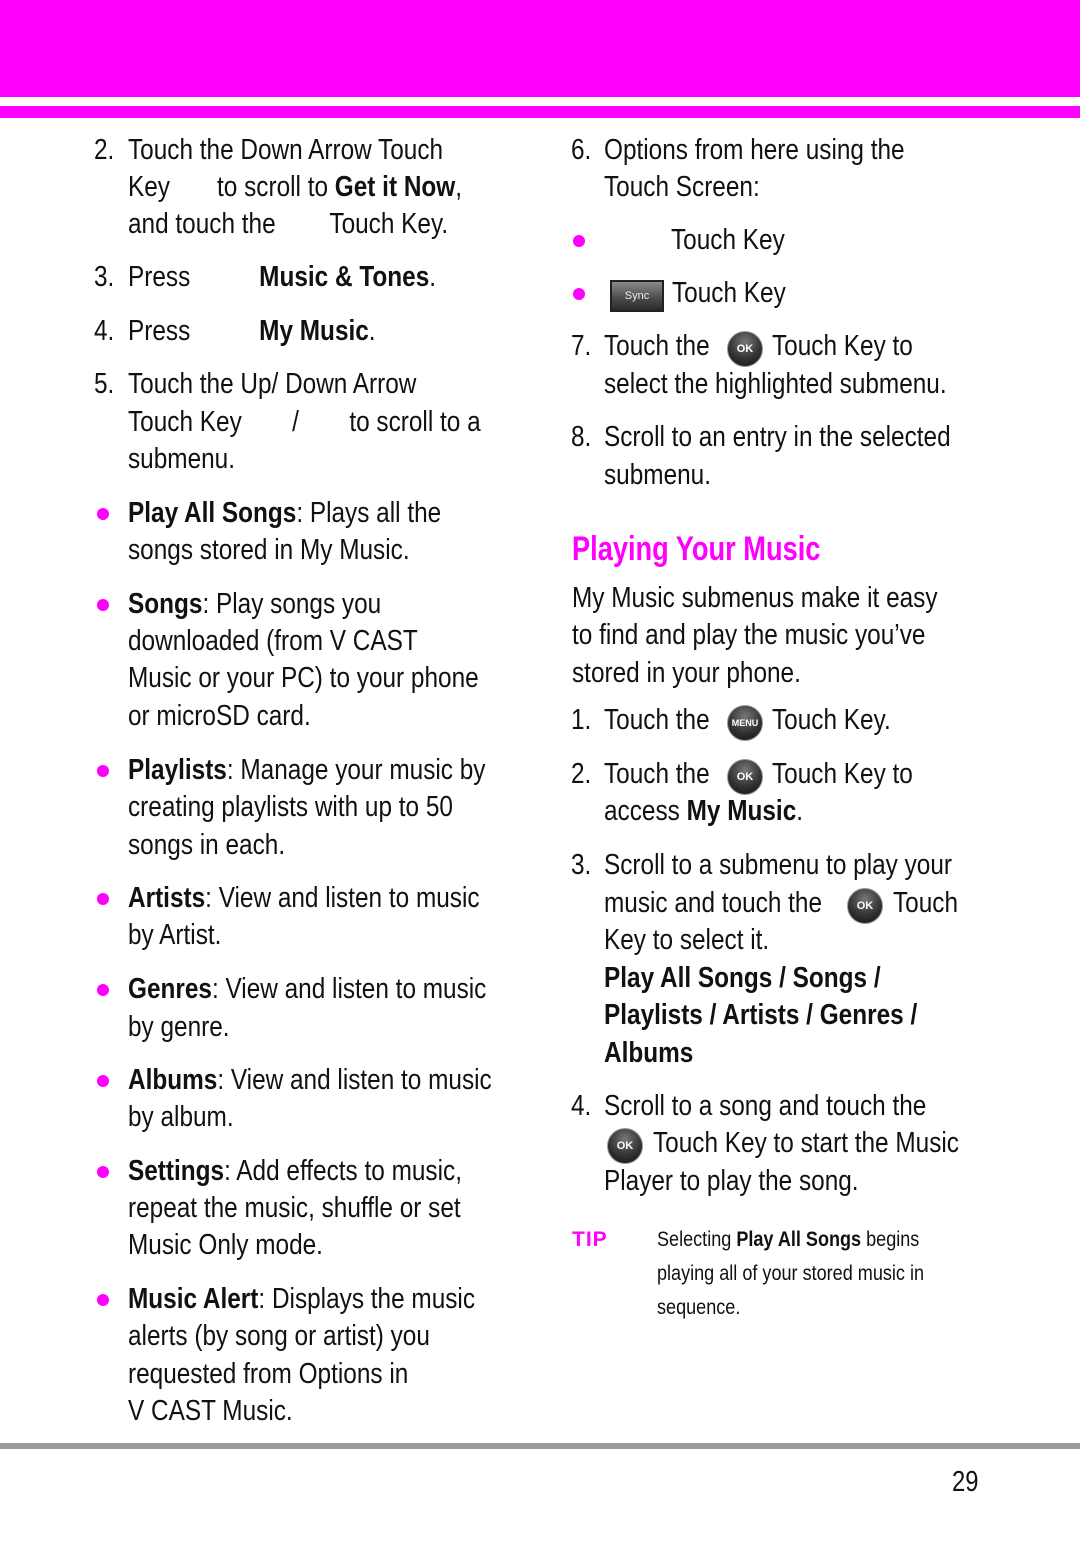  I want to click on step-text: Scroll to a song and touch the, so click(765, 1106).